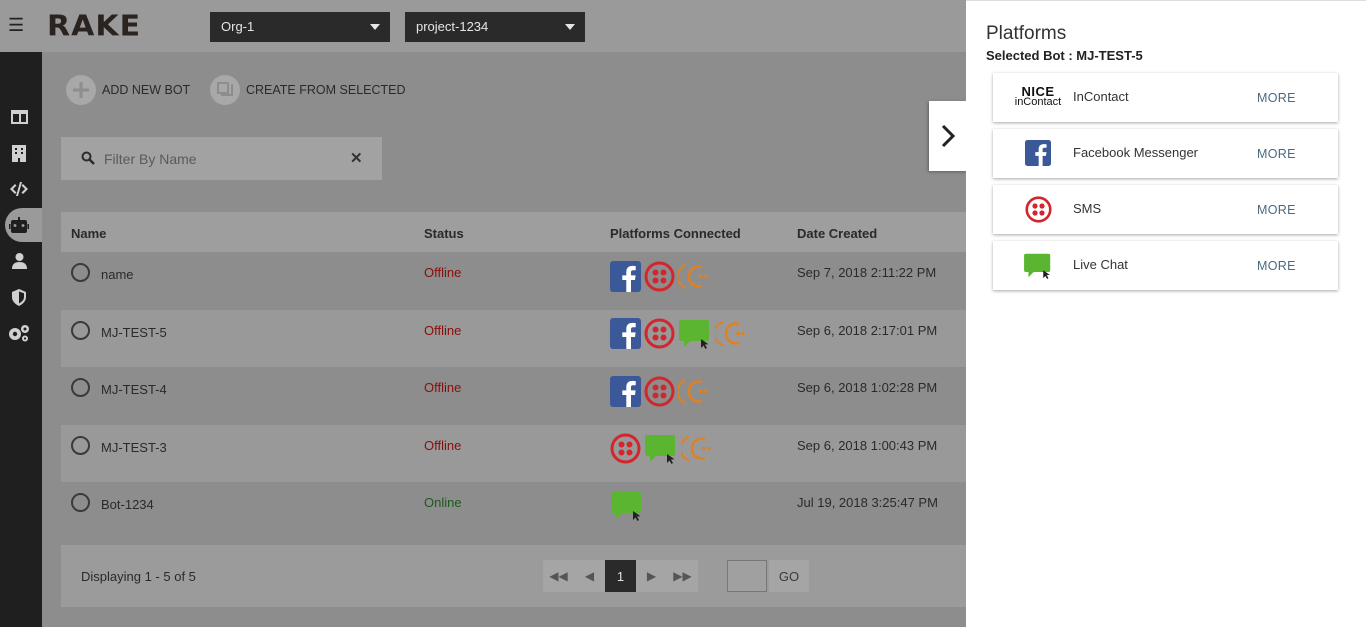 The image size is (1366, 627). I want to click on user-icon, so click(19, 261).